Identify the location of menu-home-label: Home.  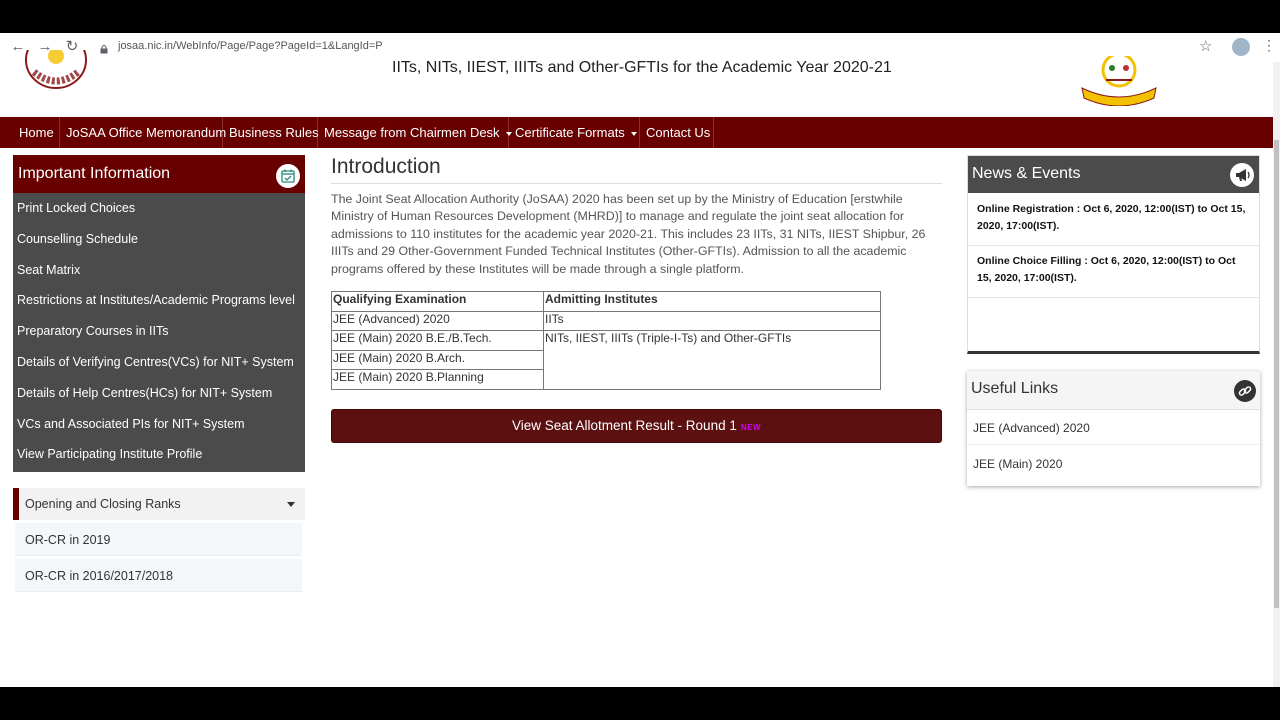
(36, 132).